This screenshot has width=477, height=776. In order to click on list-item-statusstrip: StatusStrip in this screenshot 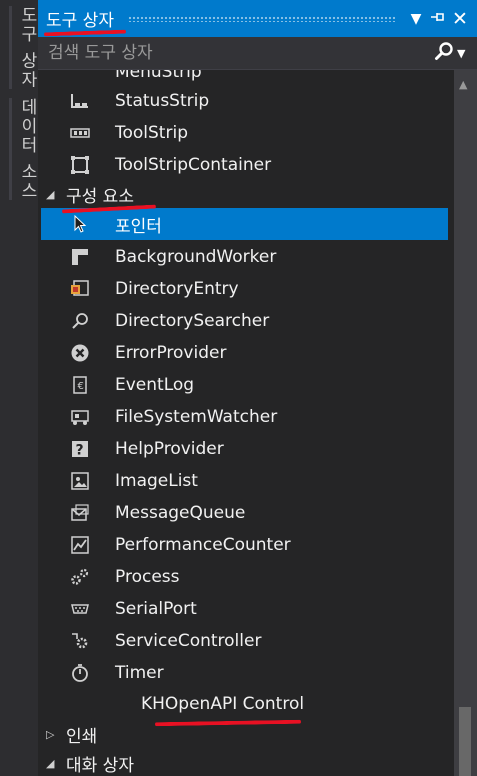, I will do `click(244, 101)`.